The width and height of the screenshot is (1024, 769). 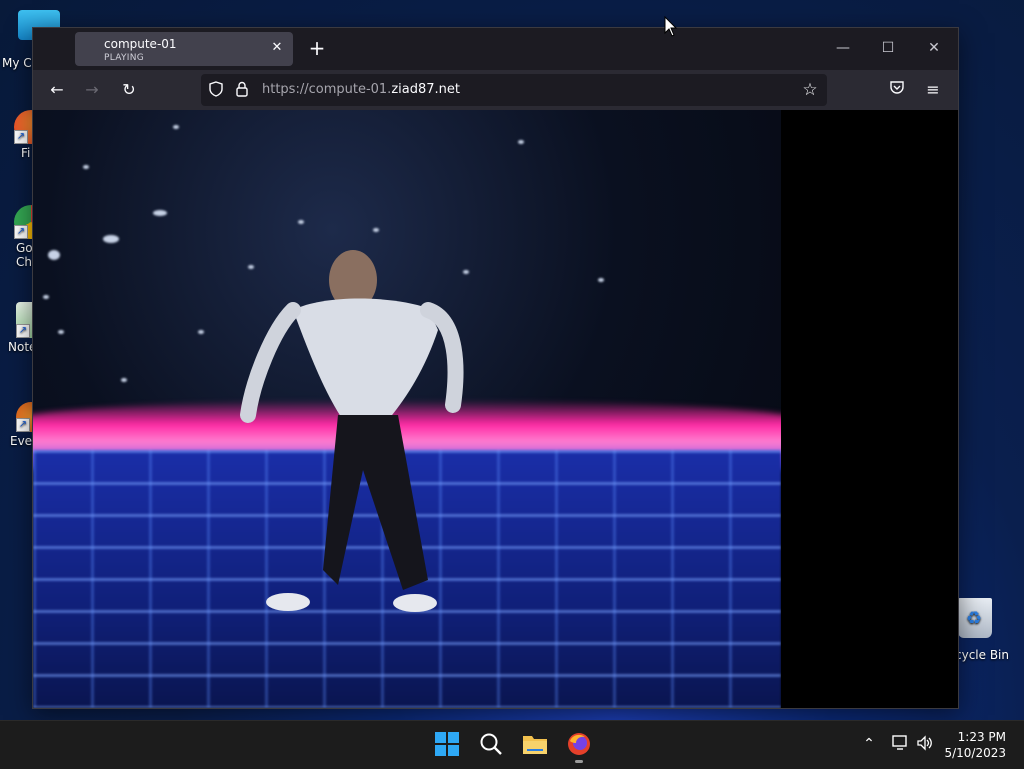 I want to click on url-prefix: https://compute-01., so click(x=327, y=89).